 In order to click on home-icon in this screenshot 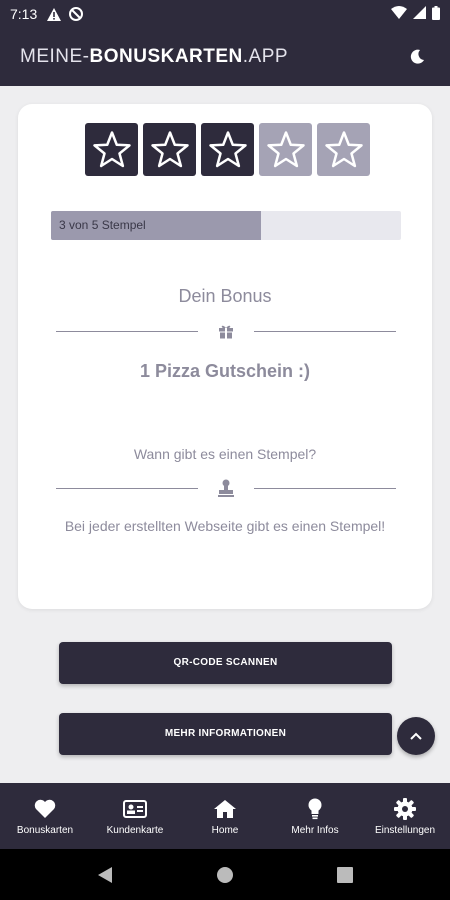, I will do `click(225, 809)`.